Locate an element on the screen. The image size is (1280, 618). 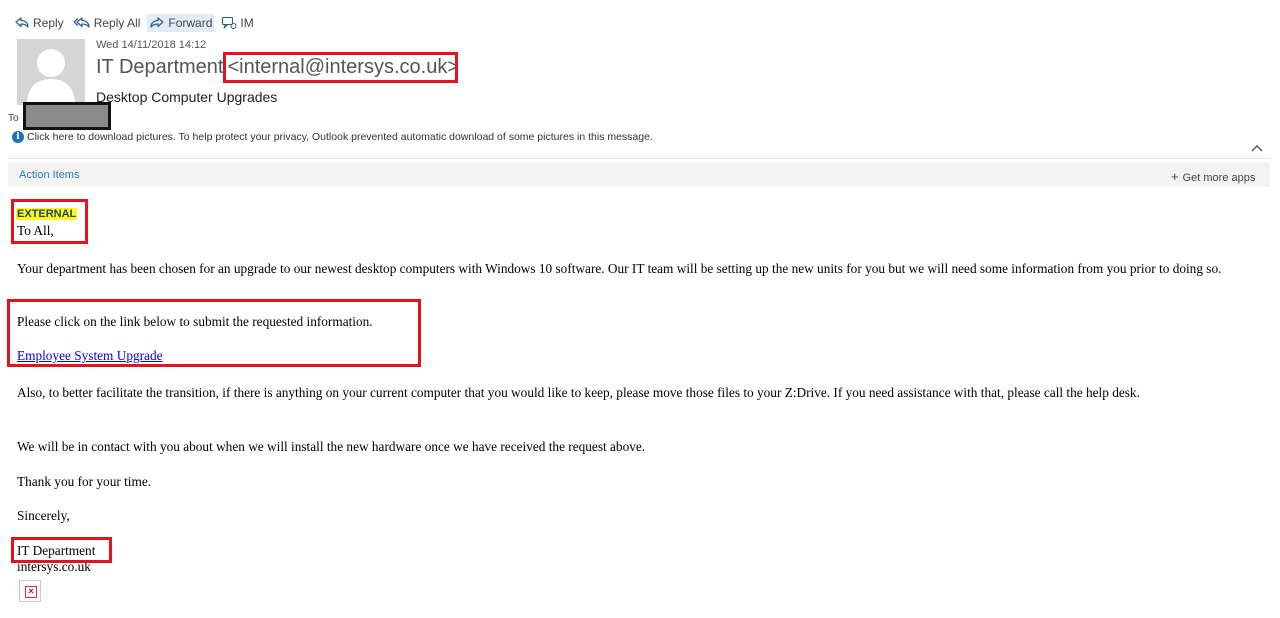
divider is located at coordinates (639, 158).